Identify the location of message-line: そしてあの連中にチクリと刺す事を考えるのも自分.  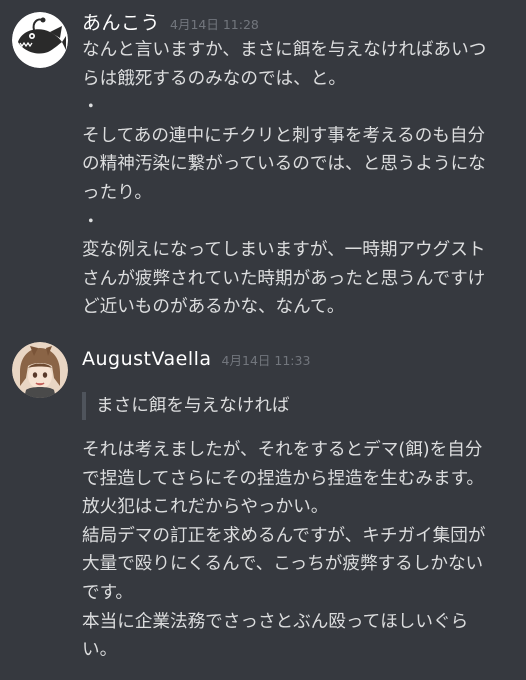
(284, 135).